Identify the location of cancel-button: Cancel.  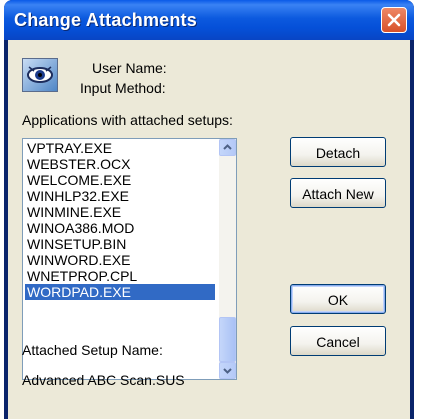
(338, 341).